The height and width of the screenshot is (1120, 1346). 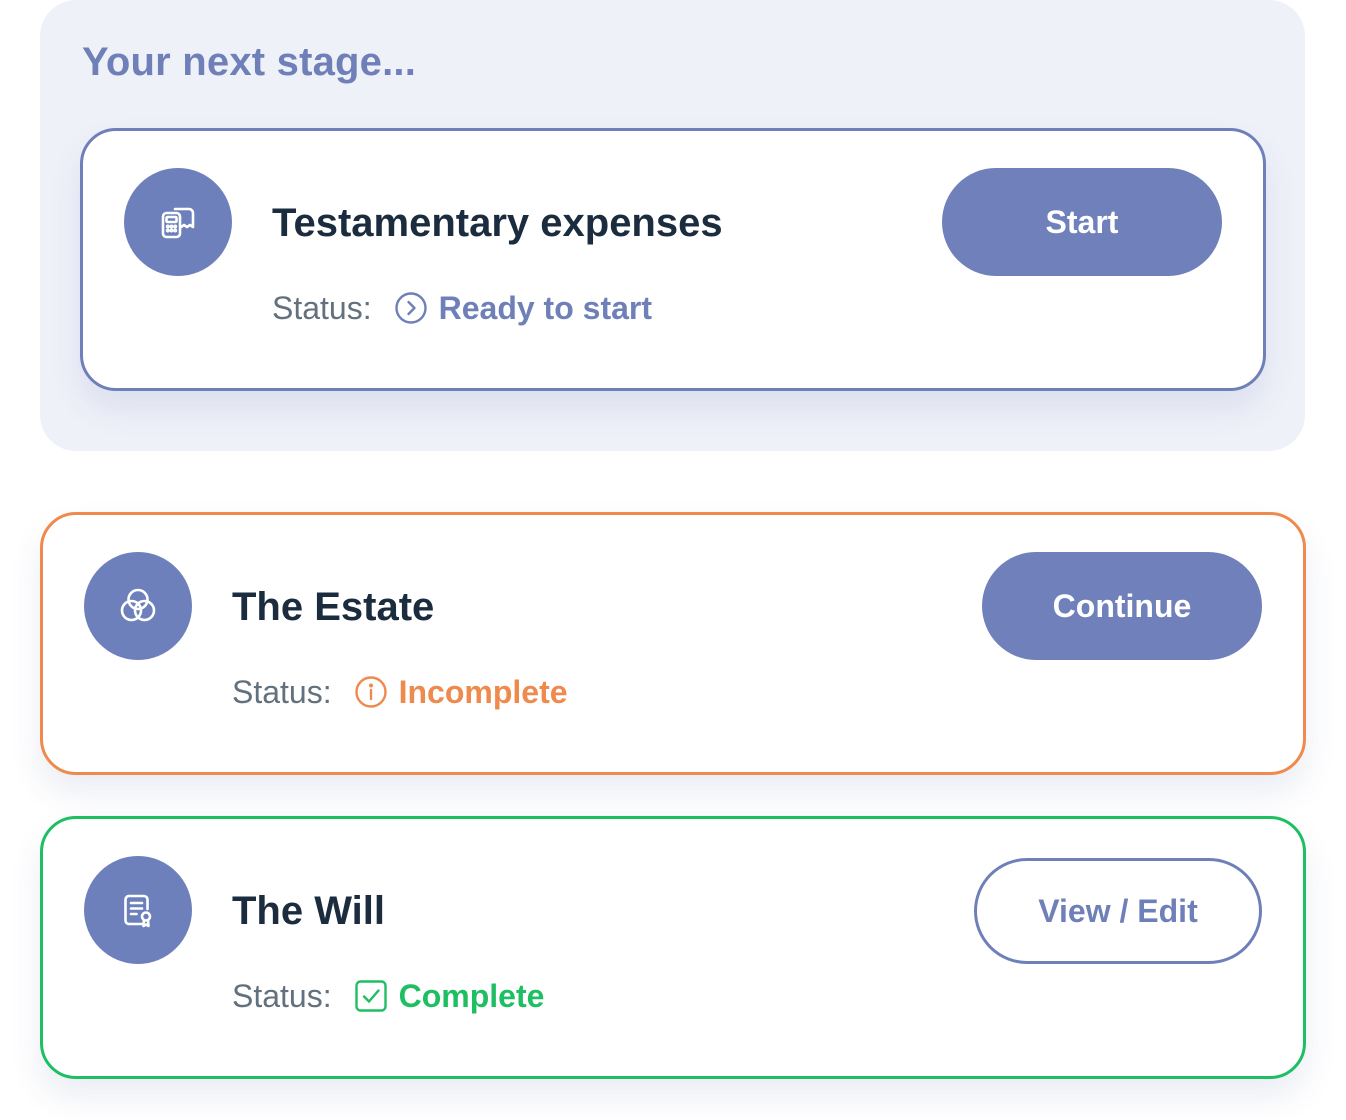 I want to click on checkbox-checked-icon, so click(x=371, y=996).